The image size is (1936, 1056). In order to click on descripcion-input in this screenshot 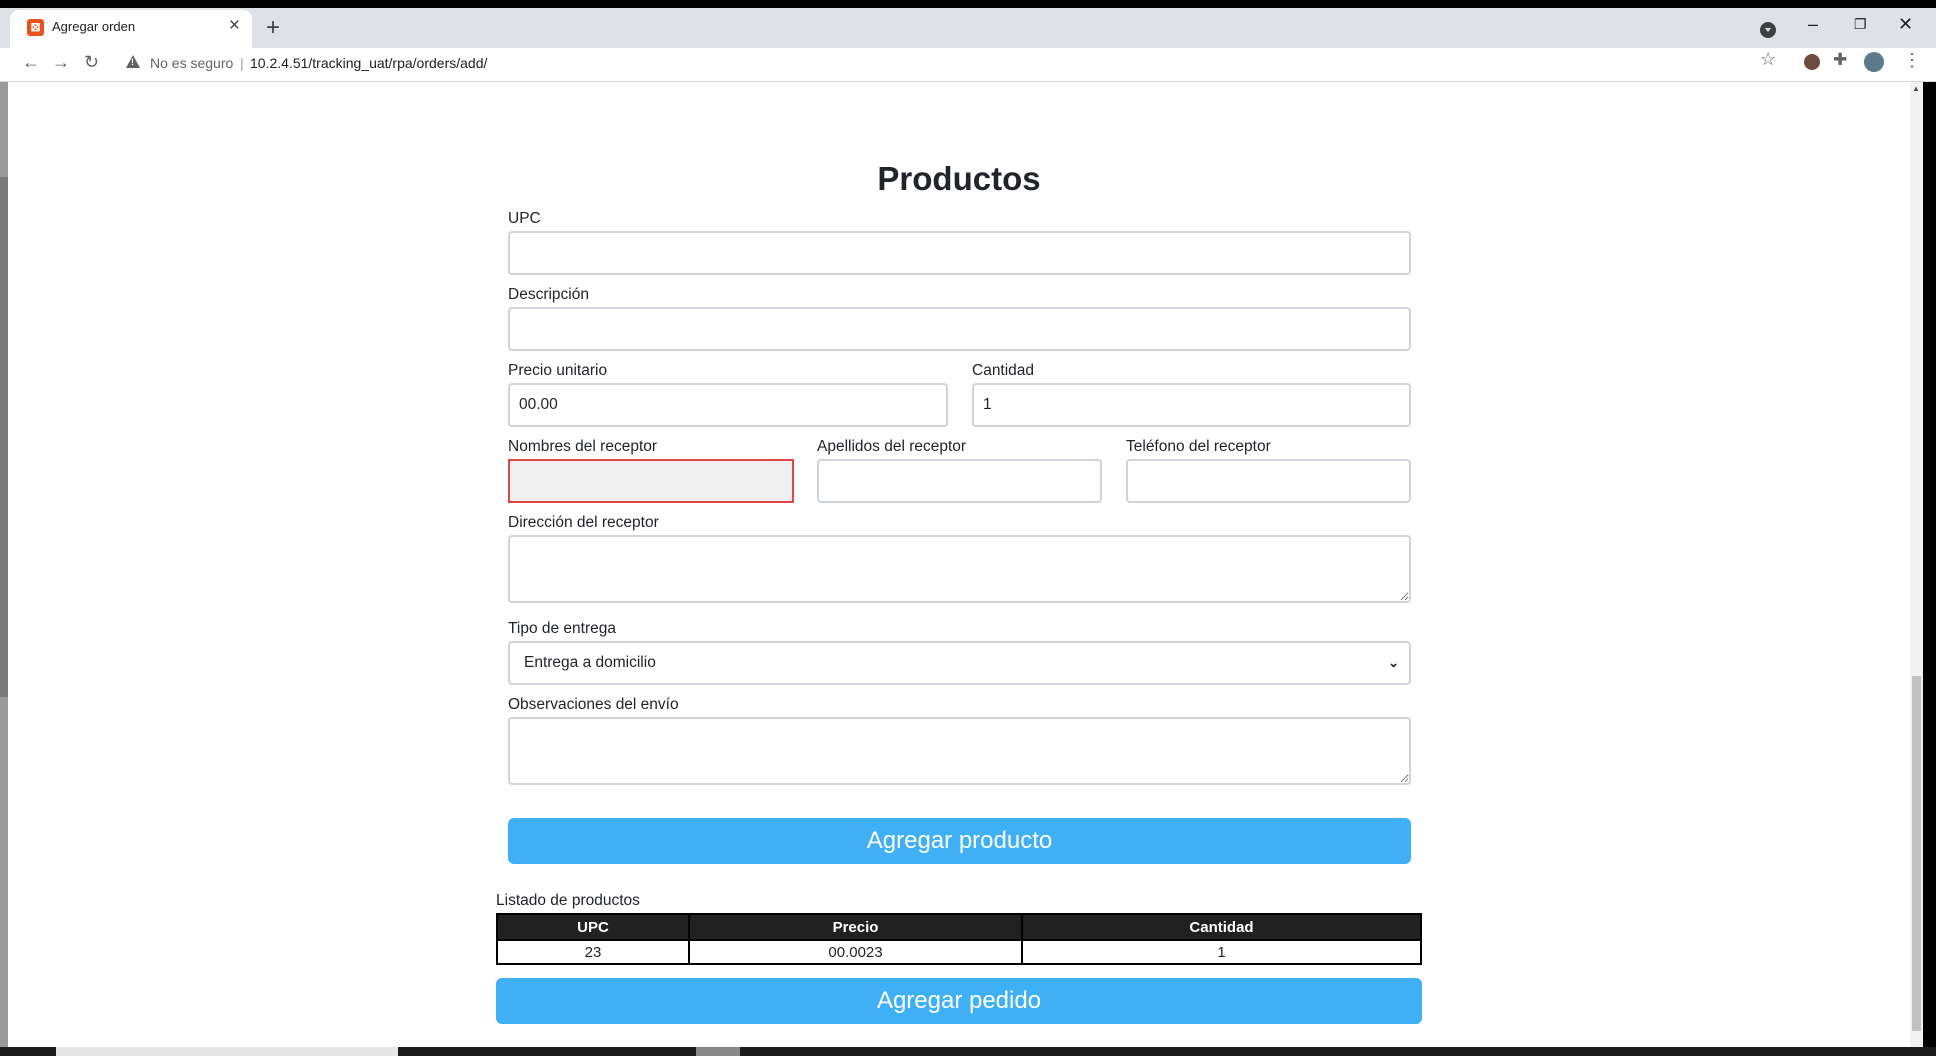, I will do `click(959, 329)`.